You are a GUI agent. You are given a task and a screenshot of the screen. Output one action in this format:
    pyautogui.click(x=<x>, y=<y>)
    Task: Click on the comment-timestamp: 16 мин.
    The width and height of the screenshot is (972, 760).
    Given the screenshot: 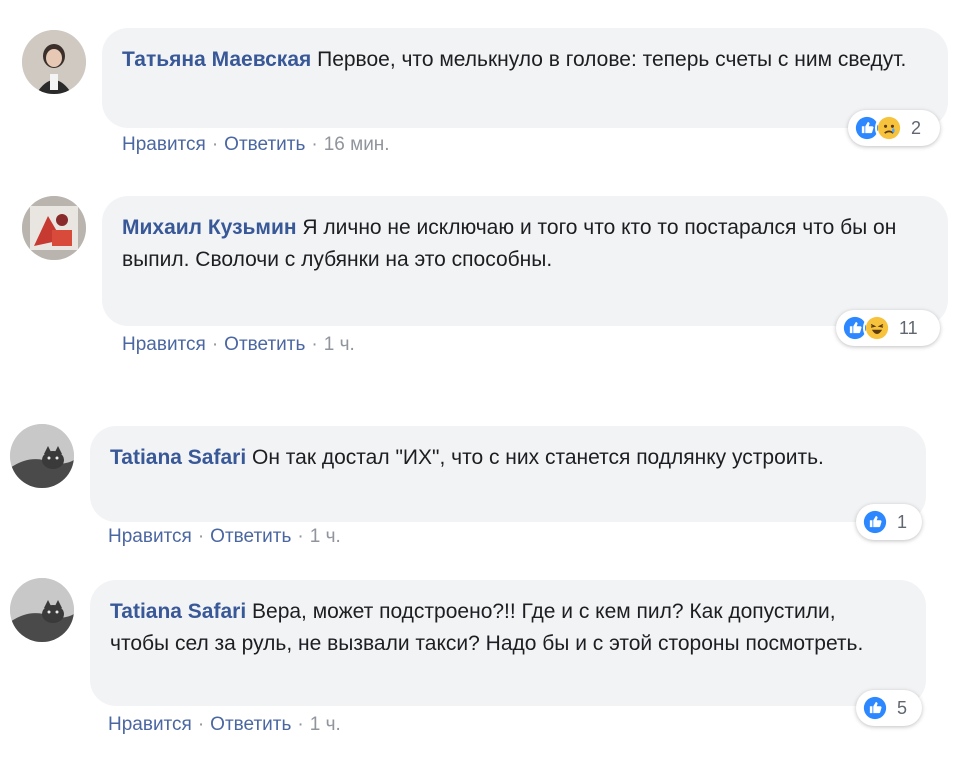 What is the action you would take?
    pyautogui.click(x=357, y=144)
    